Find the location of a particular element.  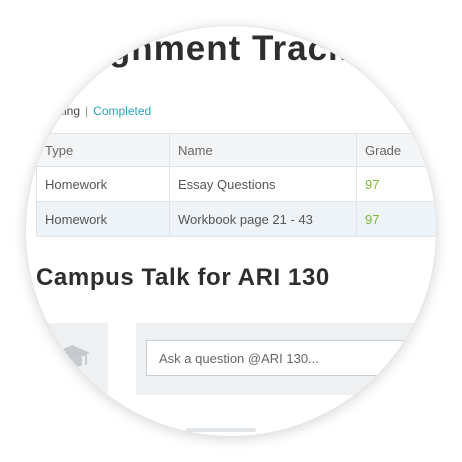

ask-question-input is located at coordinates (276, 358).